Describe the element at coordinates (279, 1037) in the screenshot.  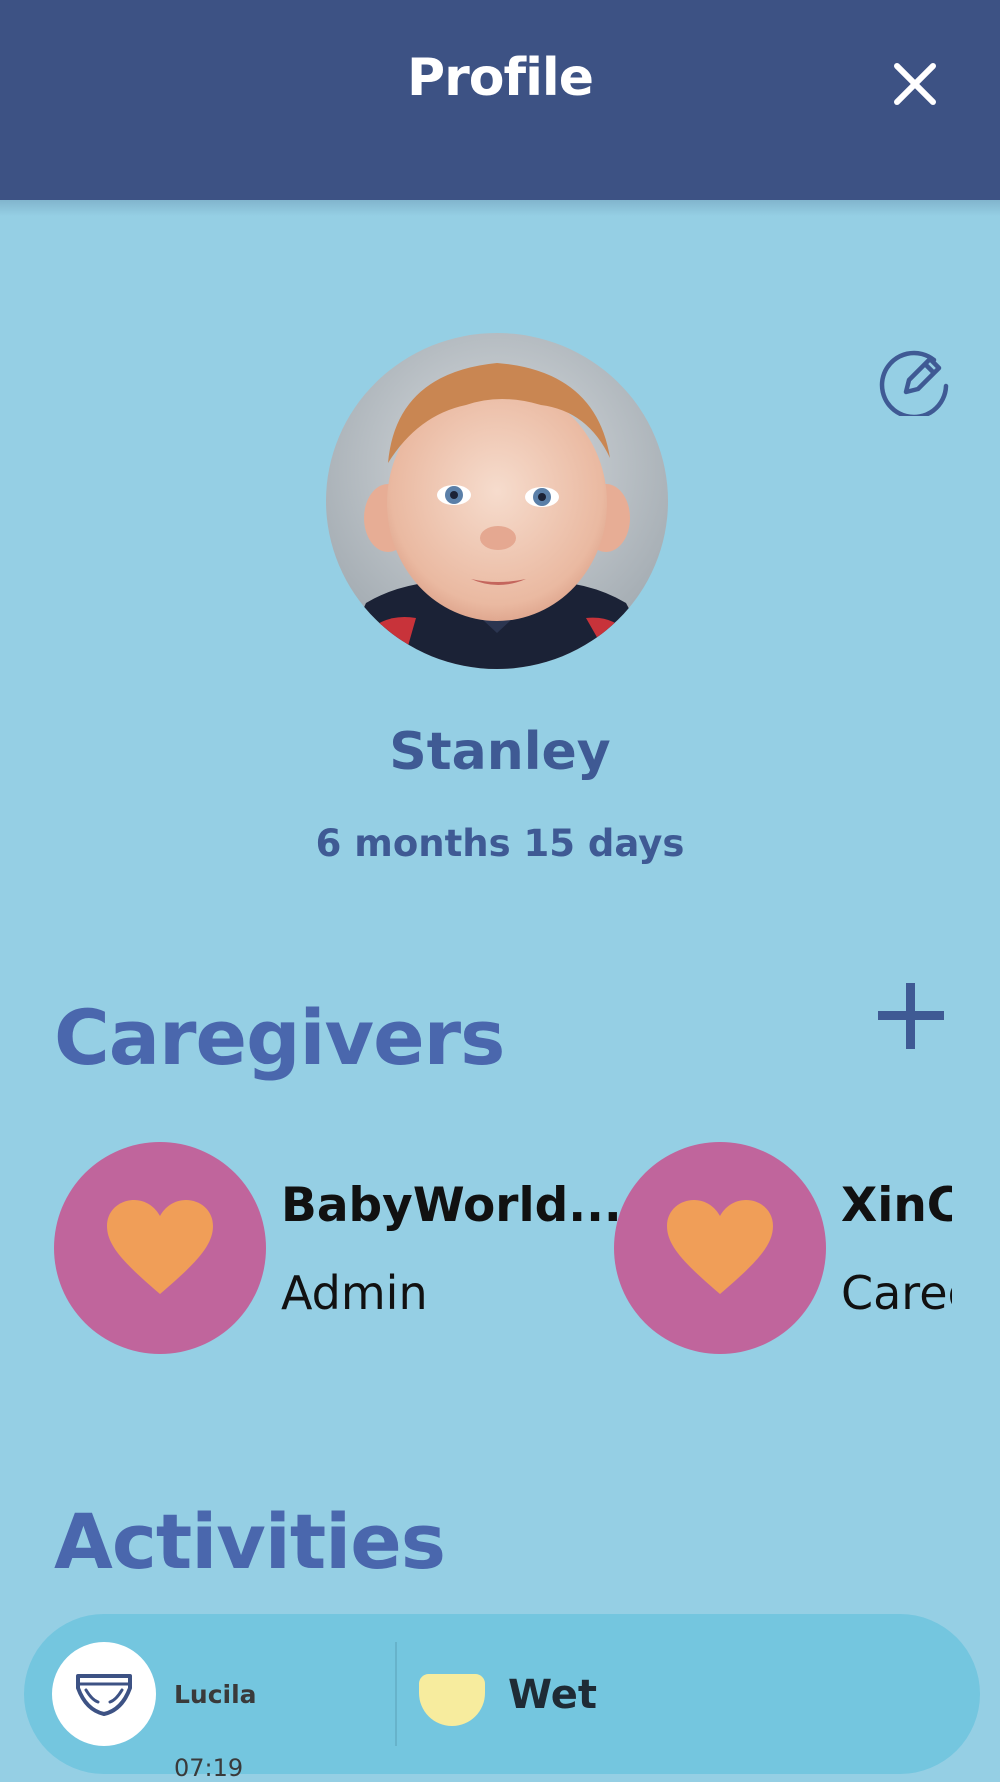
I see `caregivers-heading: Caregivers` at that location.